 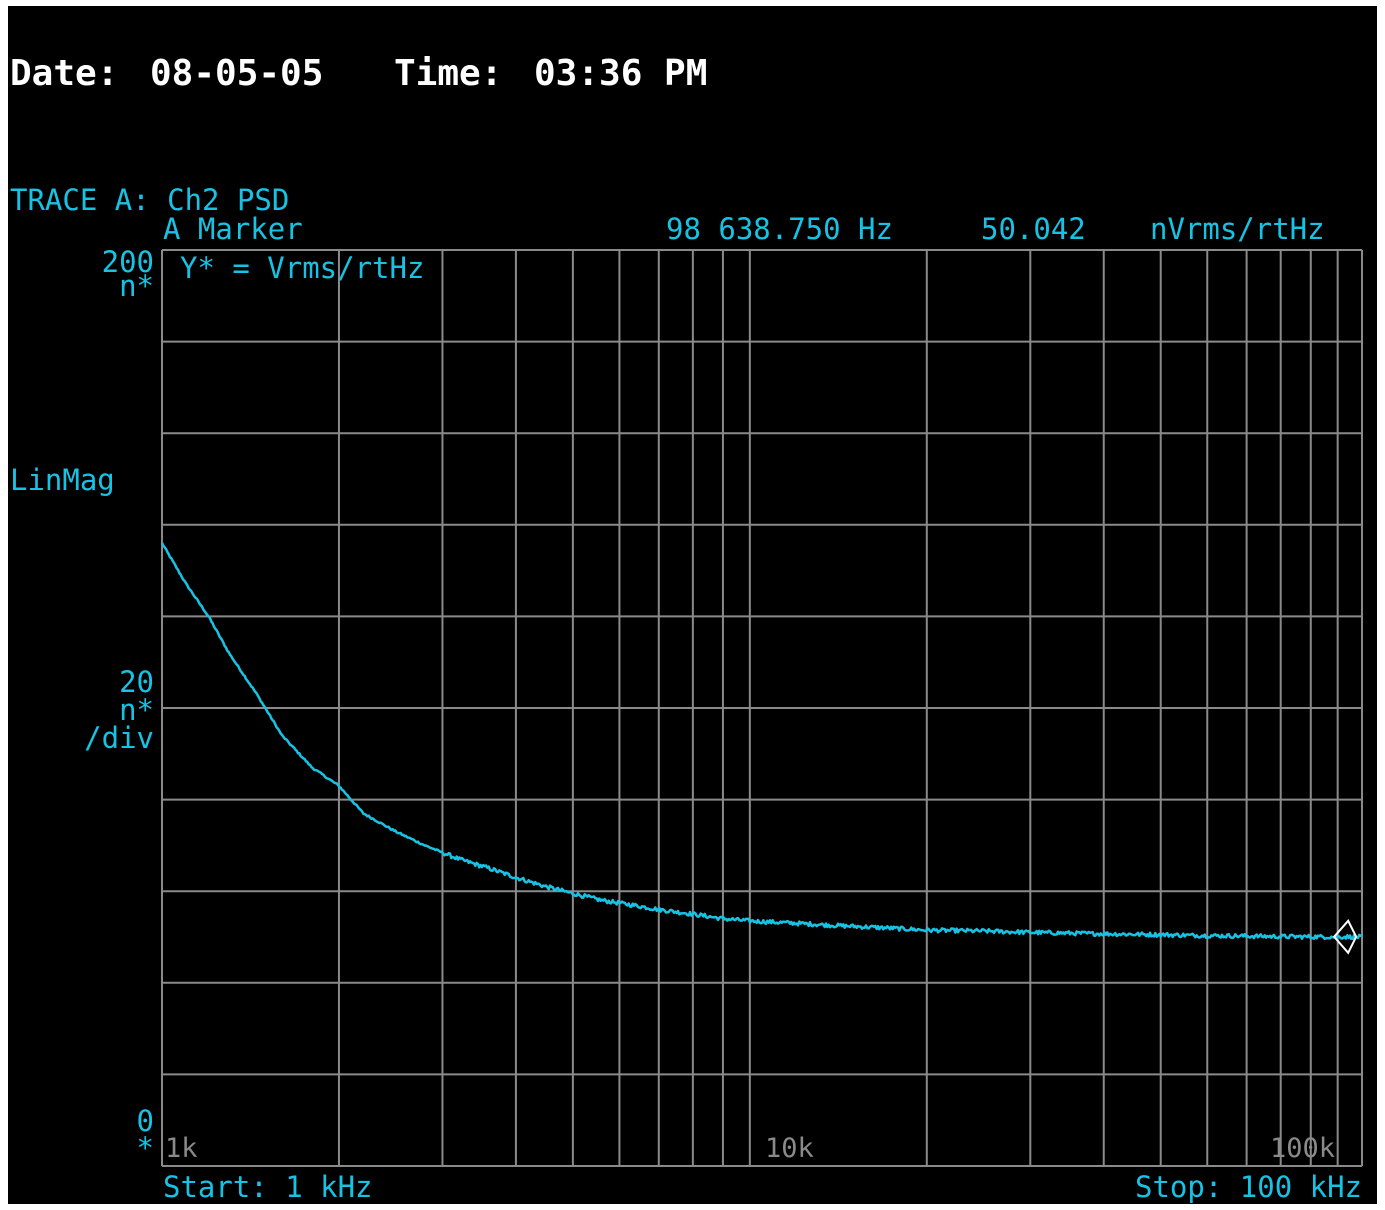 What do you see at coordinates (1303, 1148) in the screenshot?
I see `x-tick-100k: 100k` at bounding box center [1303, 1148].